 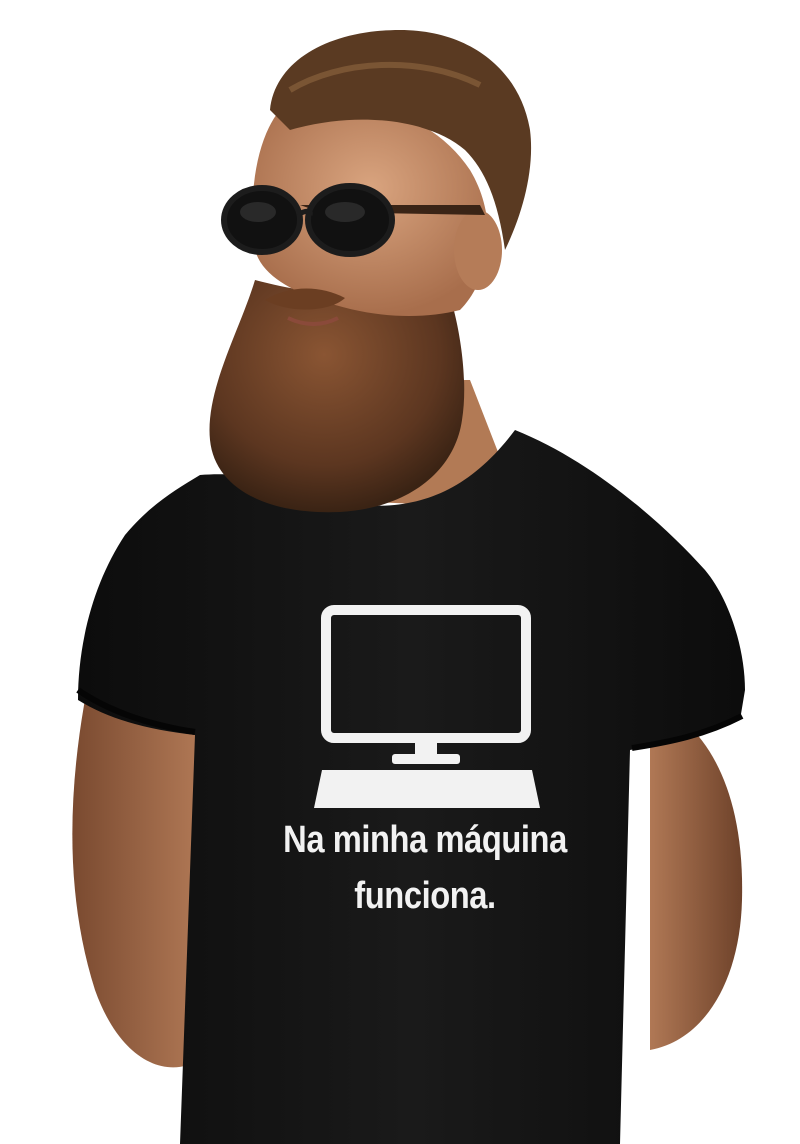 What do you see at coordinates (425, 868) in the screenshot?
I see `shirt-slogan: Na minha máquina funciona.` at bounding box center [425, 868].